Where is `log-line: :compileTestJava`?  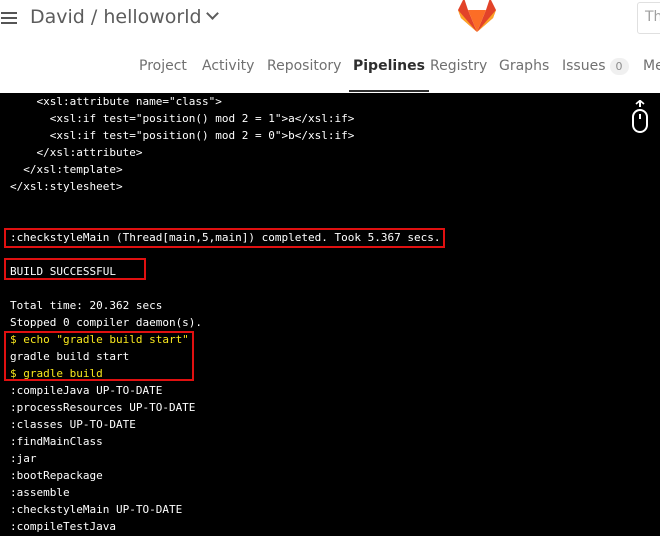 log-line: :compileTestJava is located at coordinates (63, 526).